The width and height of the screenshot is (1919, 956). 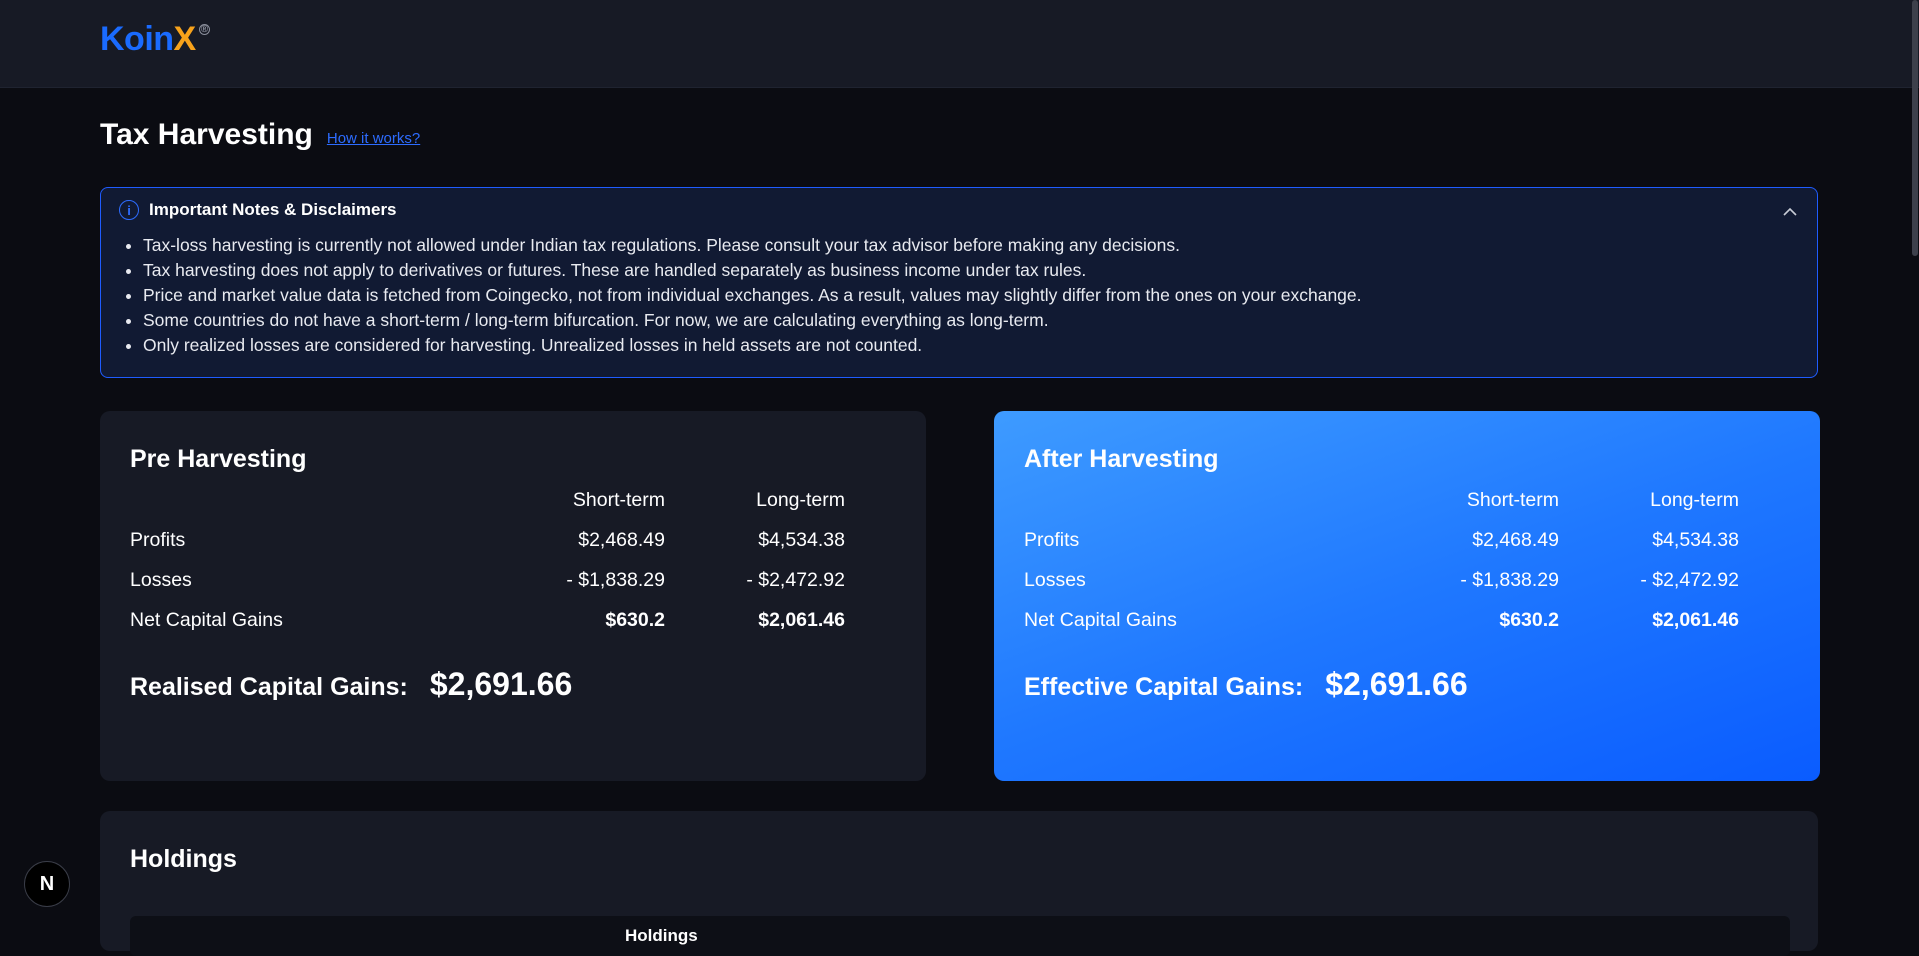 I want to click on chevron-up-icon, so click(x=1790, y=211).